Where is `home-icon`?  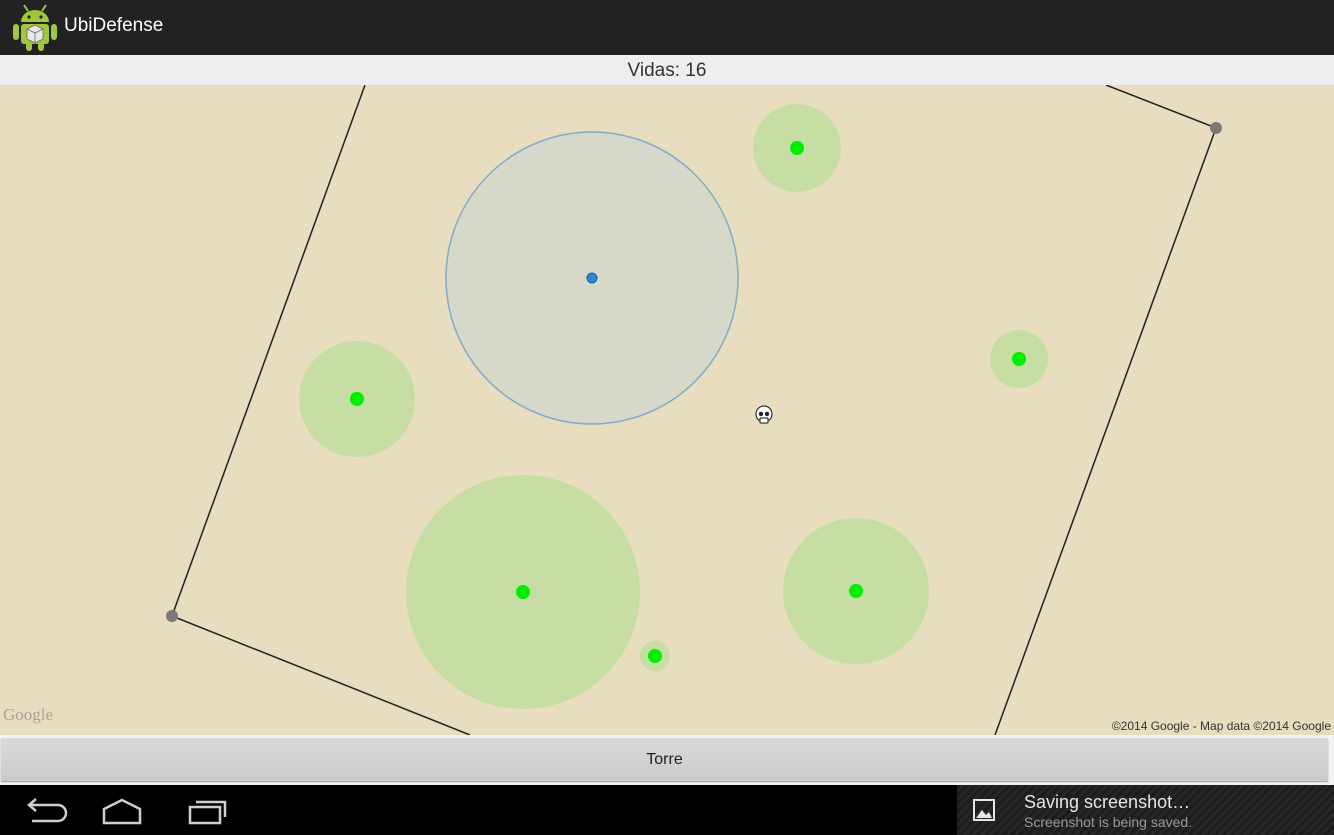 home-icon is located at coordinates (122, 811).